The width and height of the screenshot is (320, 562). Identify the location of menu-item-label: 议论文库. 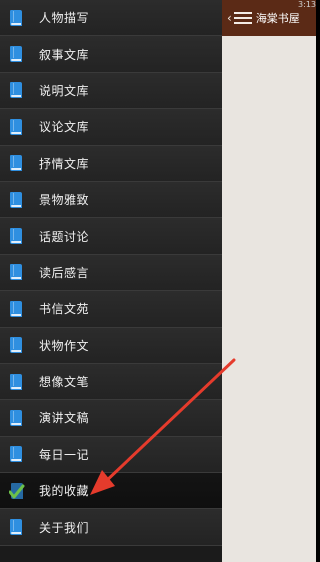
(64, 127).